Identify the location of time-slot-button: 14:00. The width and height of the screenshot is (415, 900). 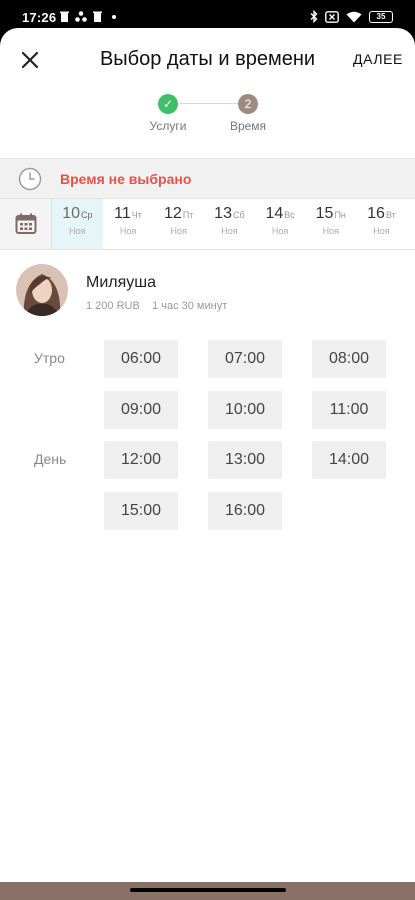
(349, 460).